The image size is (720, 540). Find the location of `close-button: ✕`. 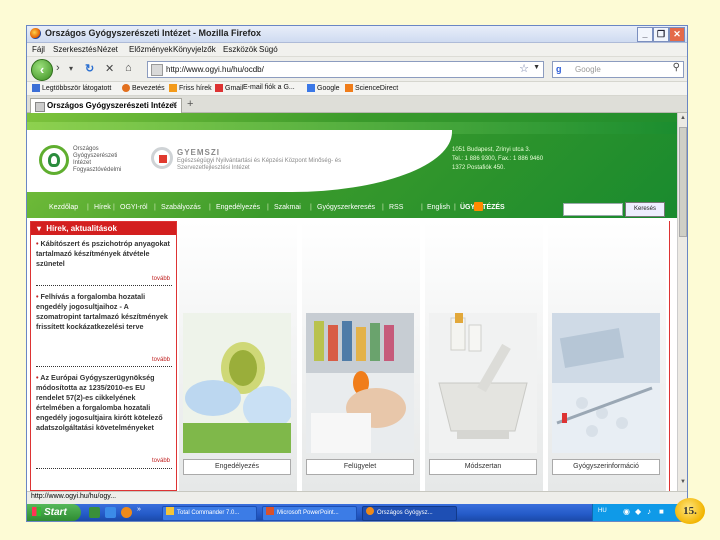

close-button: ✕ is located at coordinates (677, 34).